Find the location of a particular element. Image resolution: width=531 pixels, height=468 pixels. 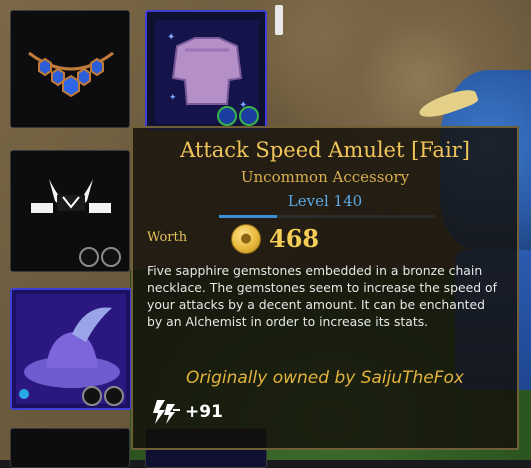

stat-value: +91 is located at coordinates (204, 412).